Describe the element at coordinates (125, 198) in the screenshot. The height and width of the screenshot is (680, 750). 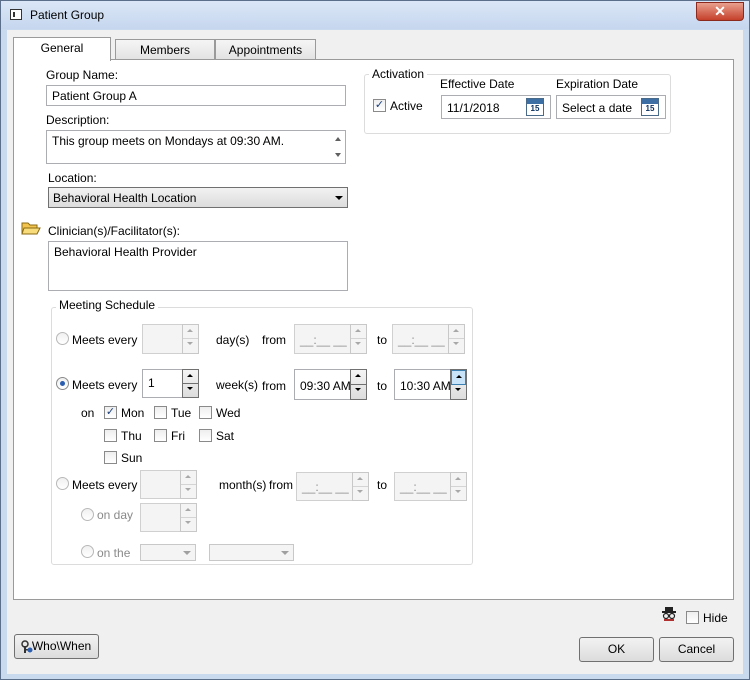
I see `location-selected-value: Behavioral Health Location` at that location.